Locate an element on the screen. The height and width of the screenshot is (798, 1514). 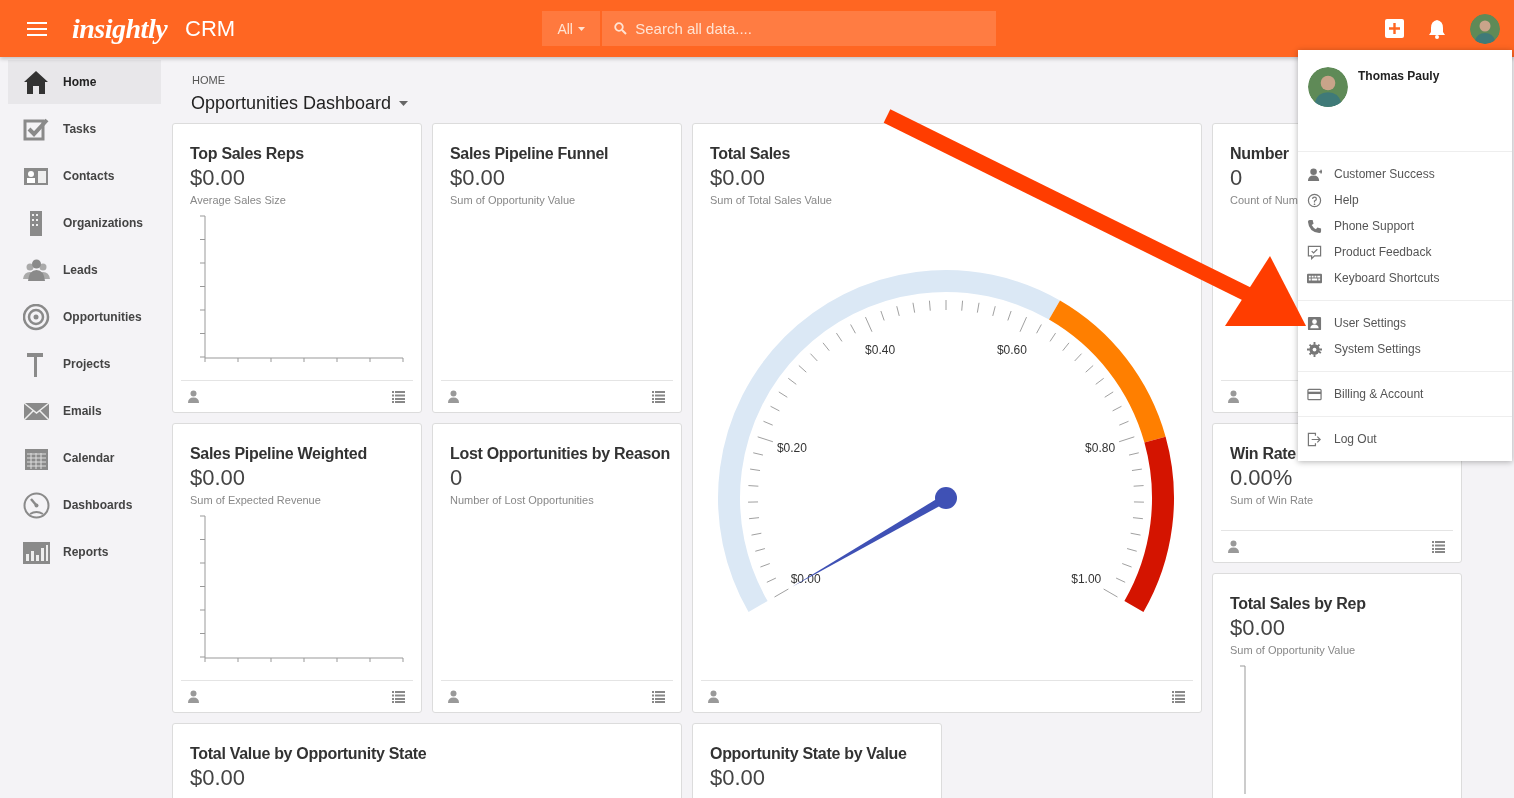
card-subtitle: Average Sales Size is located at coordinates (238, 200).